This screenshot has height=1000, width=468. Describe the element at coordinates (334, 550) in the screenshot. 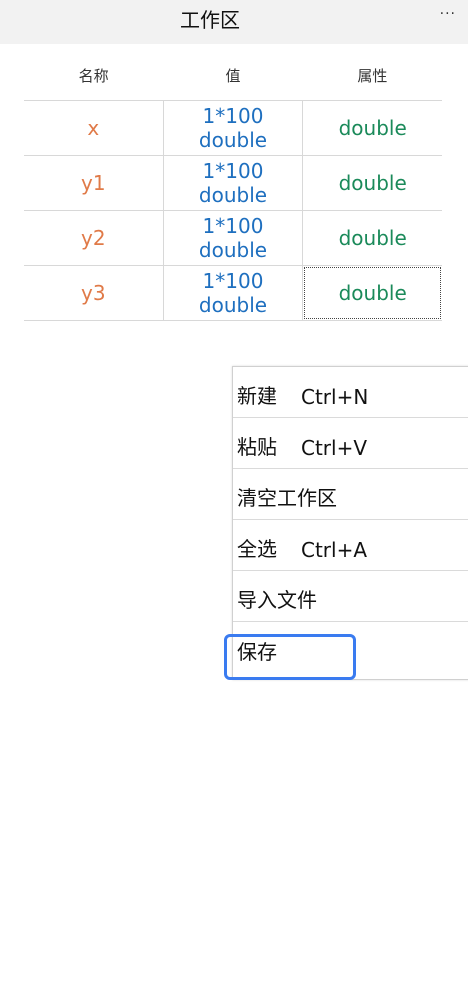

I see `menu-item-shortcut: Ctrl+A` at that location.